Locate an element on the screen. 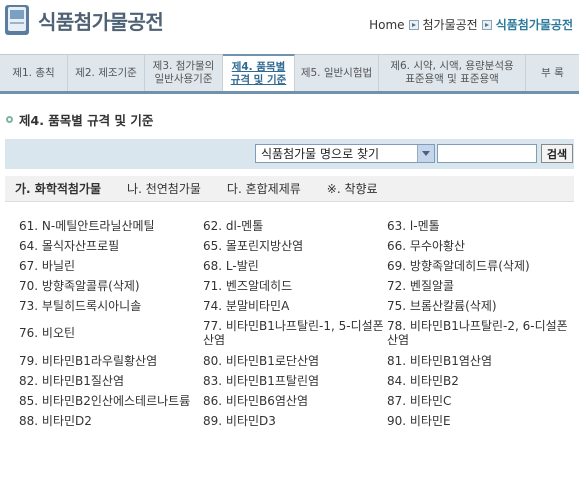 Image resolution: width=579 pixels, height=482 pixels. list-item: 61. N-메틸안트라닐산메틸 is located at coordinates (111, 224).